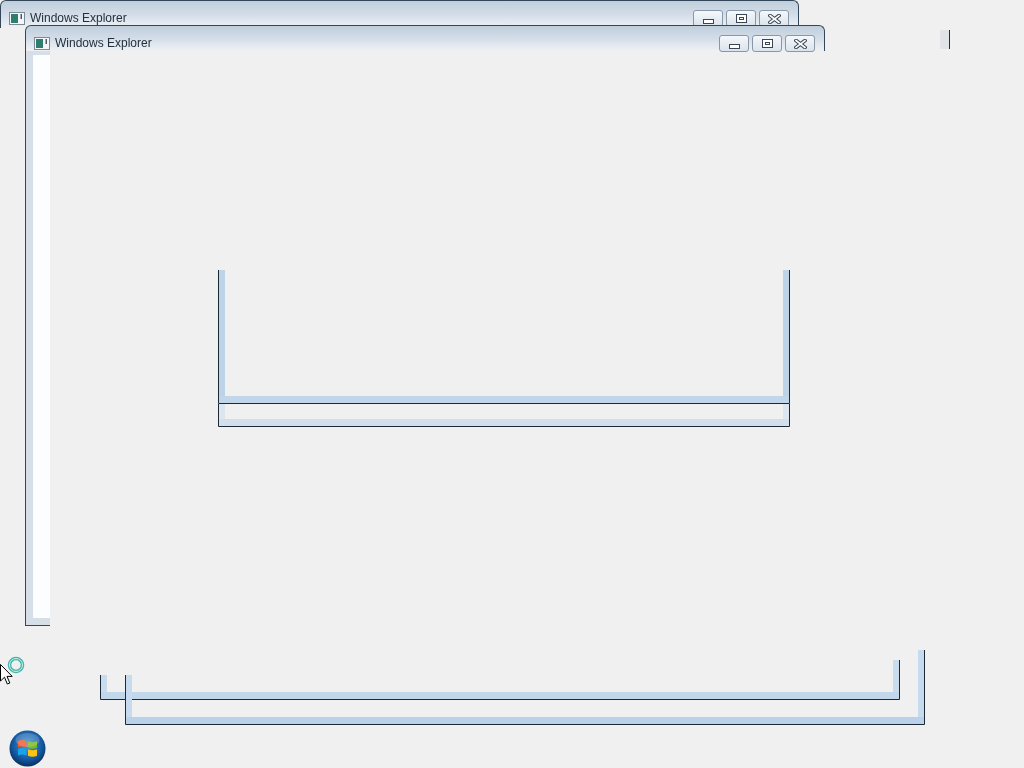 Image resolution: width=1024 pixels, height=768 pixels. I want to click on windows-logo-icon, so click(27, 748).